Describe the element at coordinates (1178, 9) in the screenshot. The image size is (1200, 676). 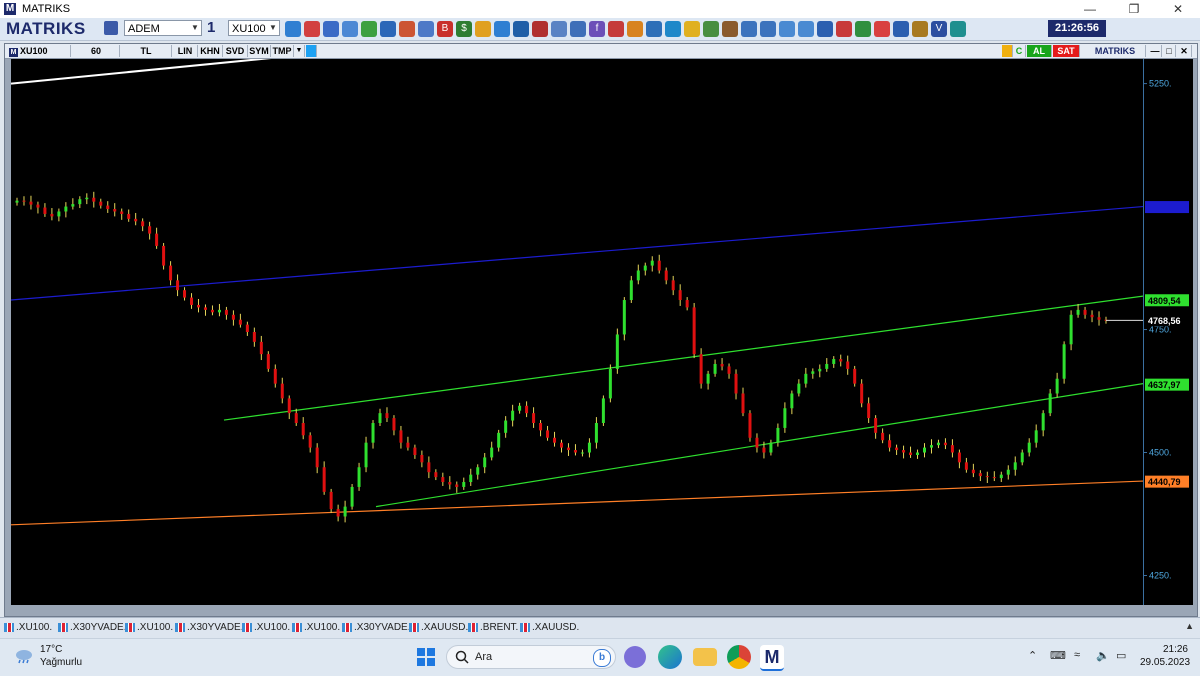
I see `close-button: ✕` at that location.